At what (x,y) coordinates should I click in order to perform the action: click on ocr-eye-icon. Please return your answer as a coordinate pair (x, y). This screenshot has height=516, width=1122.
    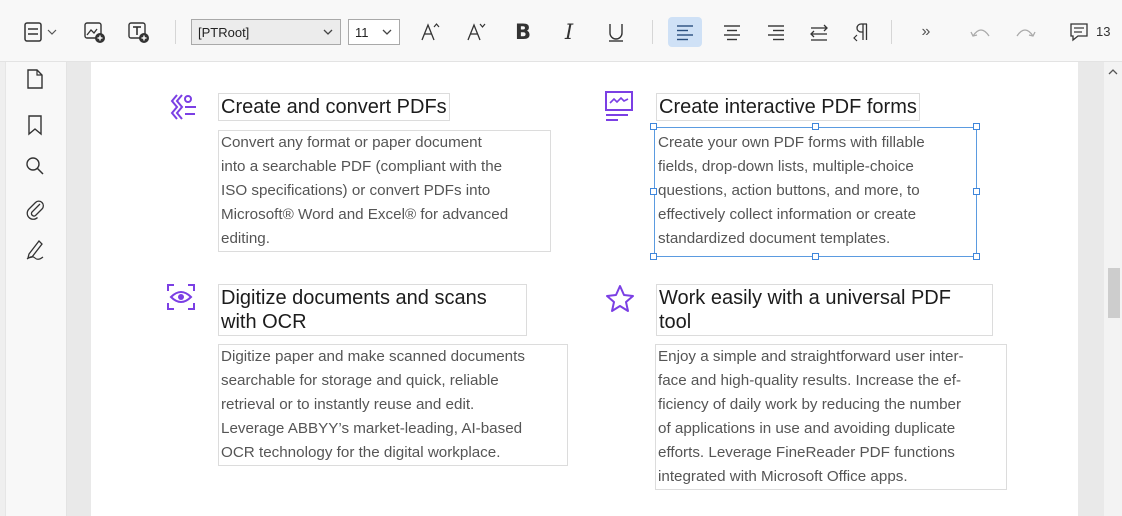
    Looking at the image, I should click on (181, 297).